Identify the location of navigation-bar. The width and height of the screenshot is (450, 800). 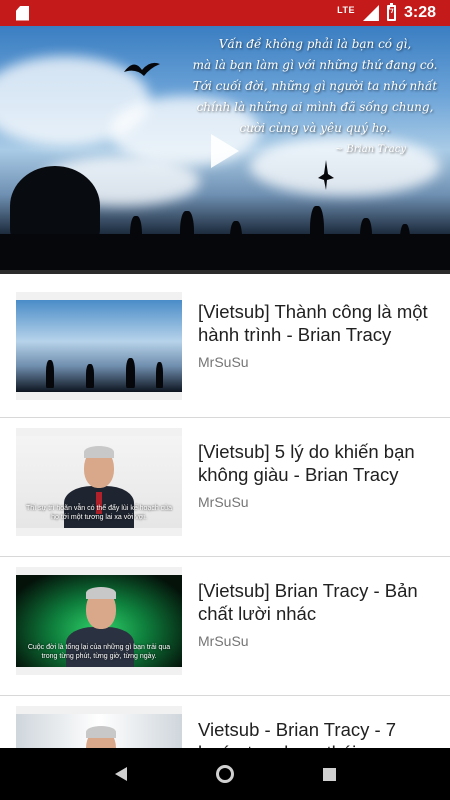
(225, 774).